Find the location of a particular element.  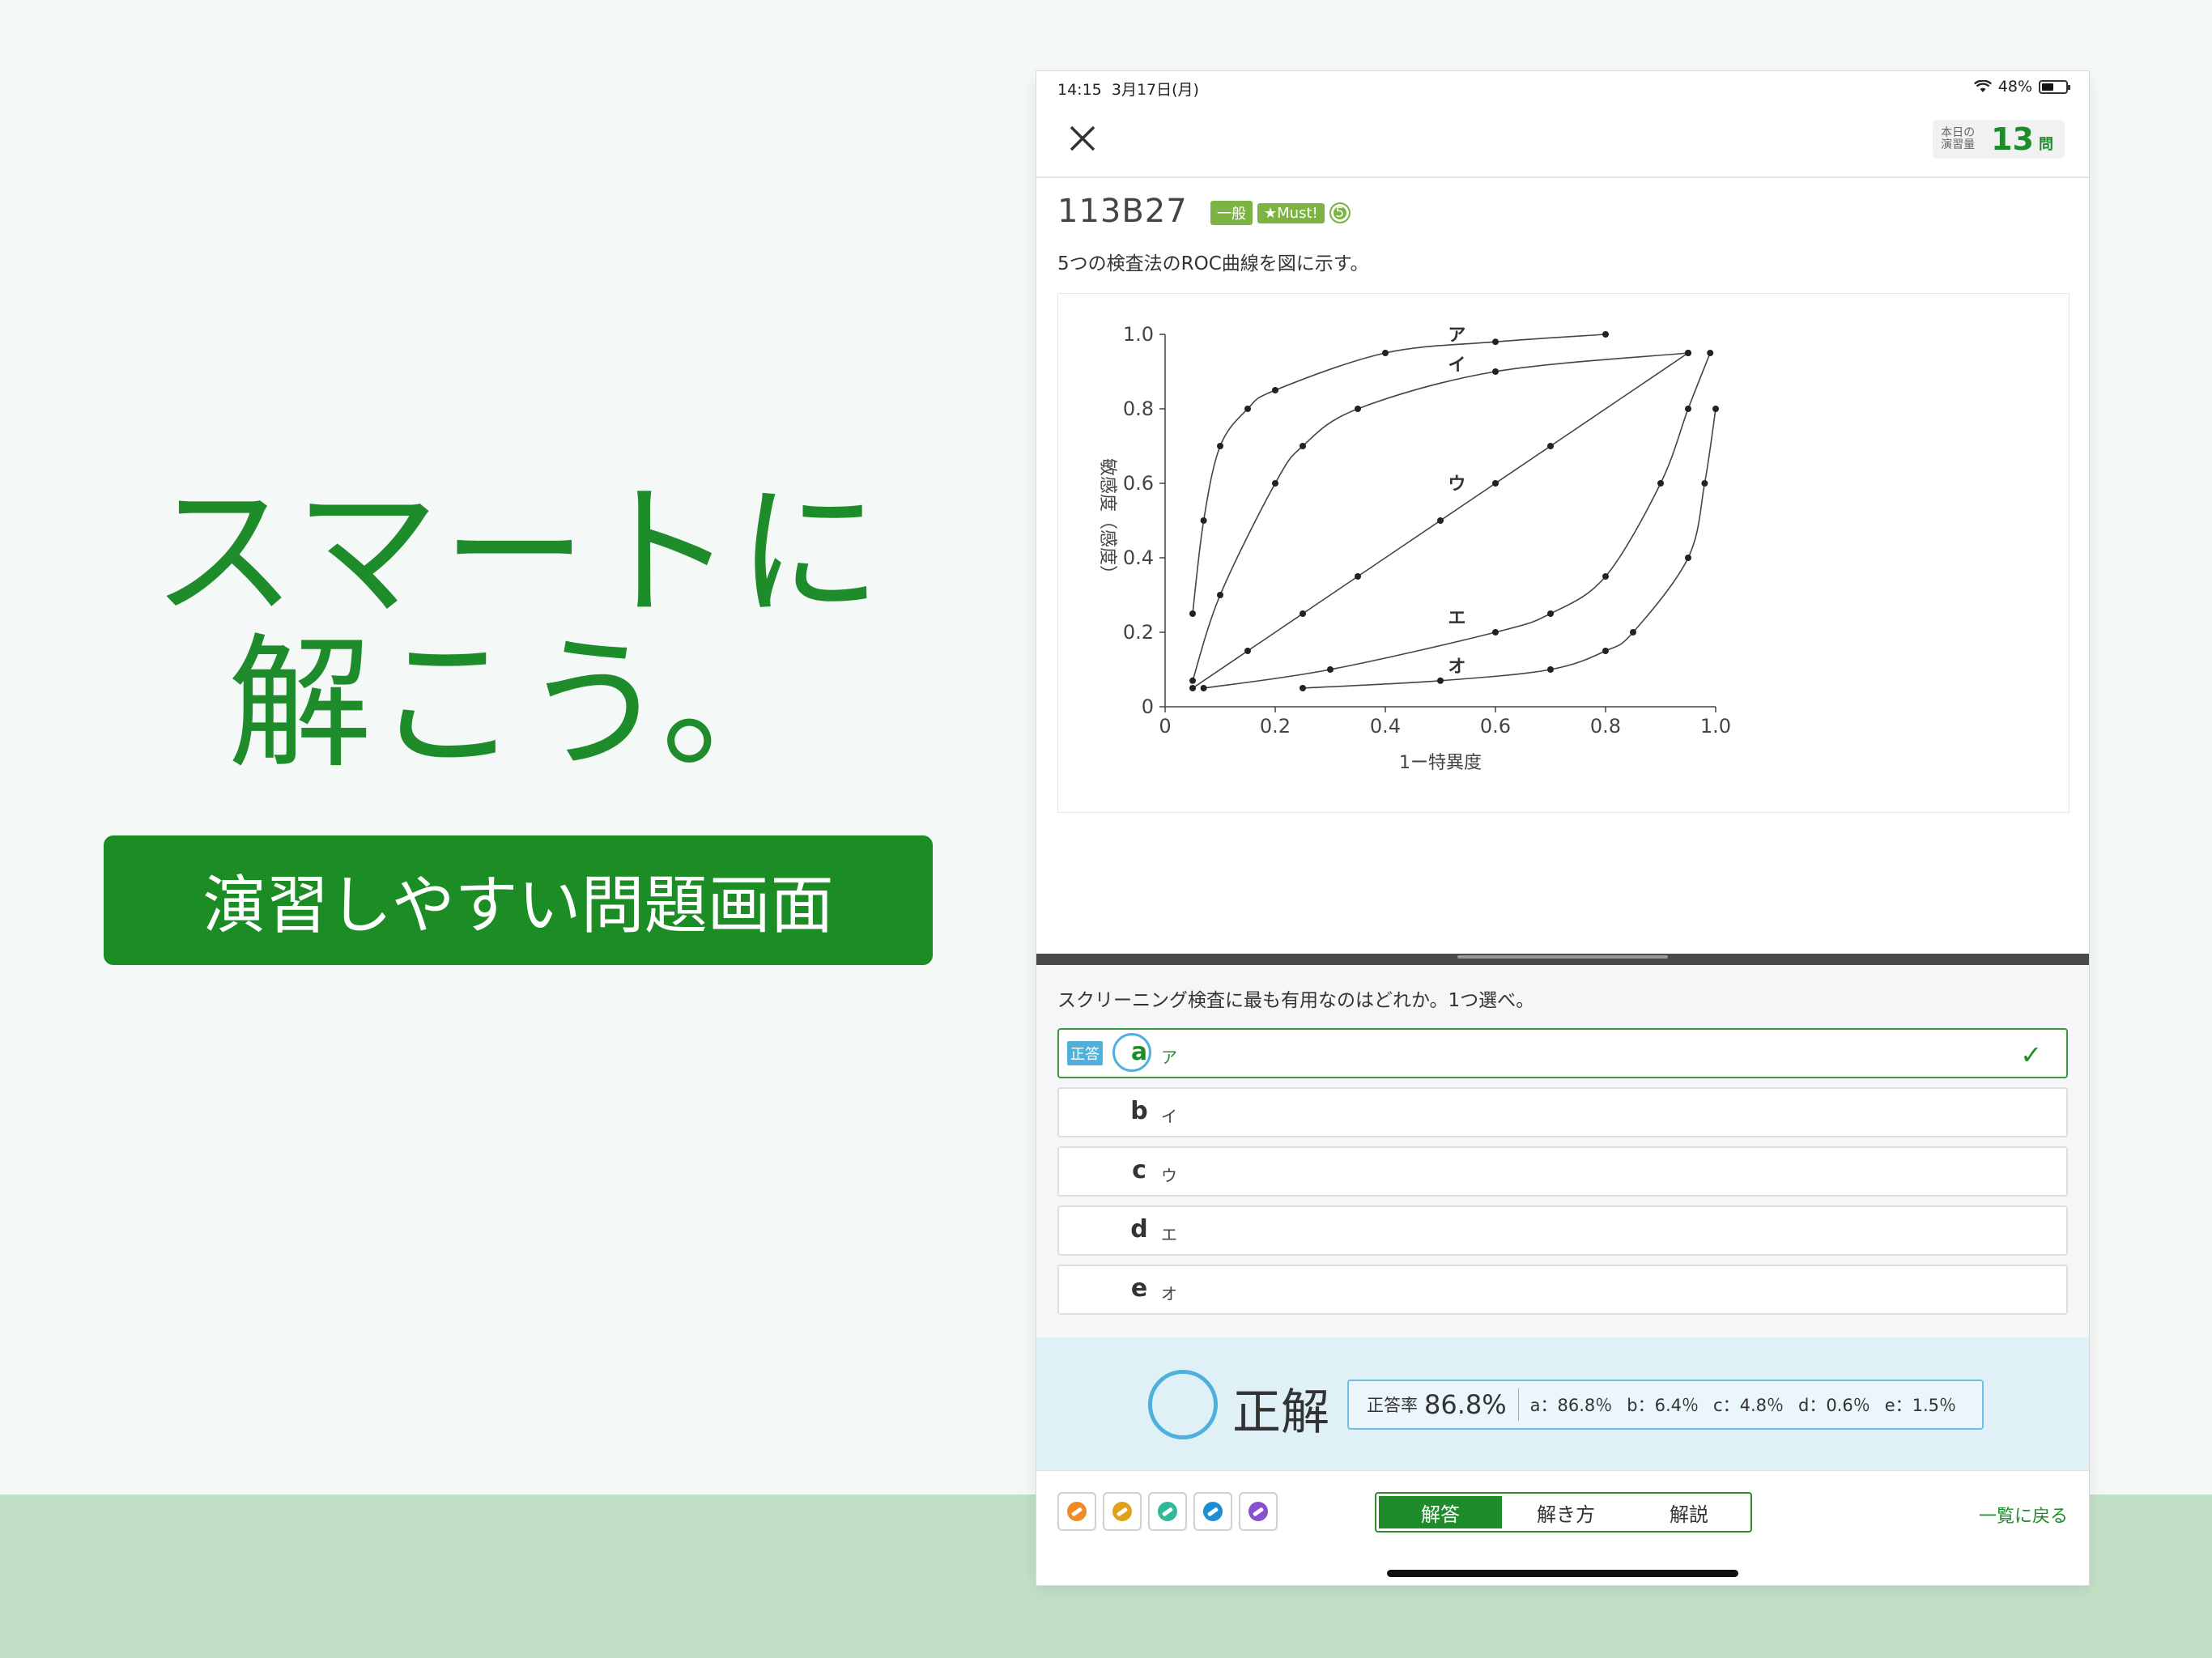

x-axis-label: 1ー特異度 is located at coordinates (1440, 763).